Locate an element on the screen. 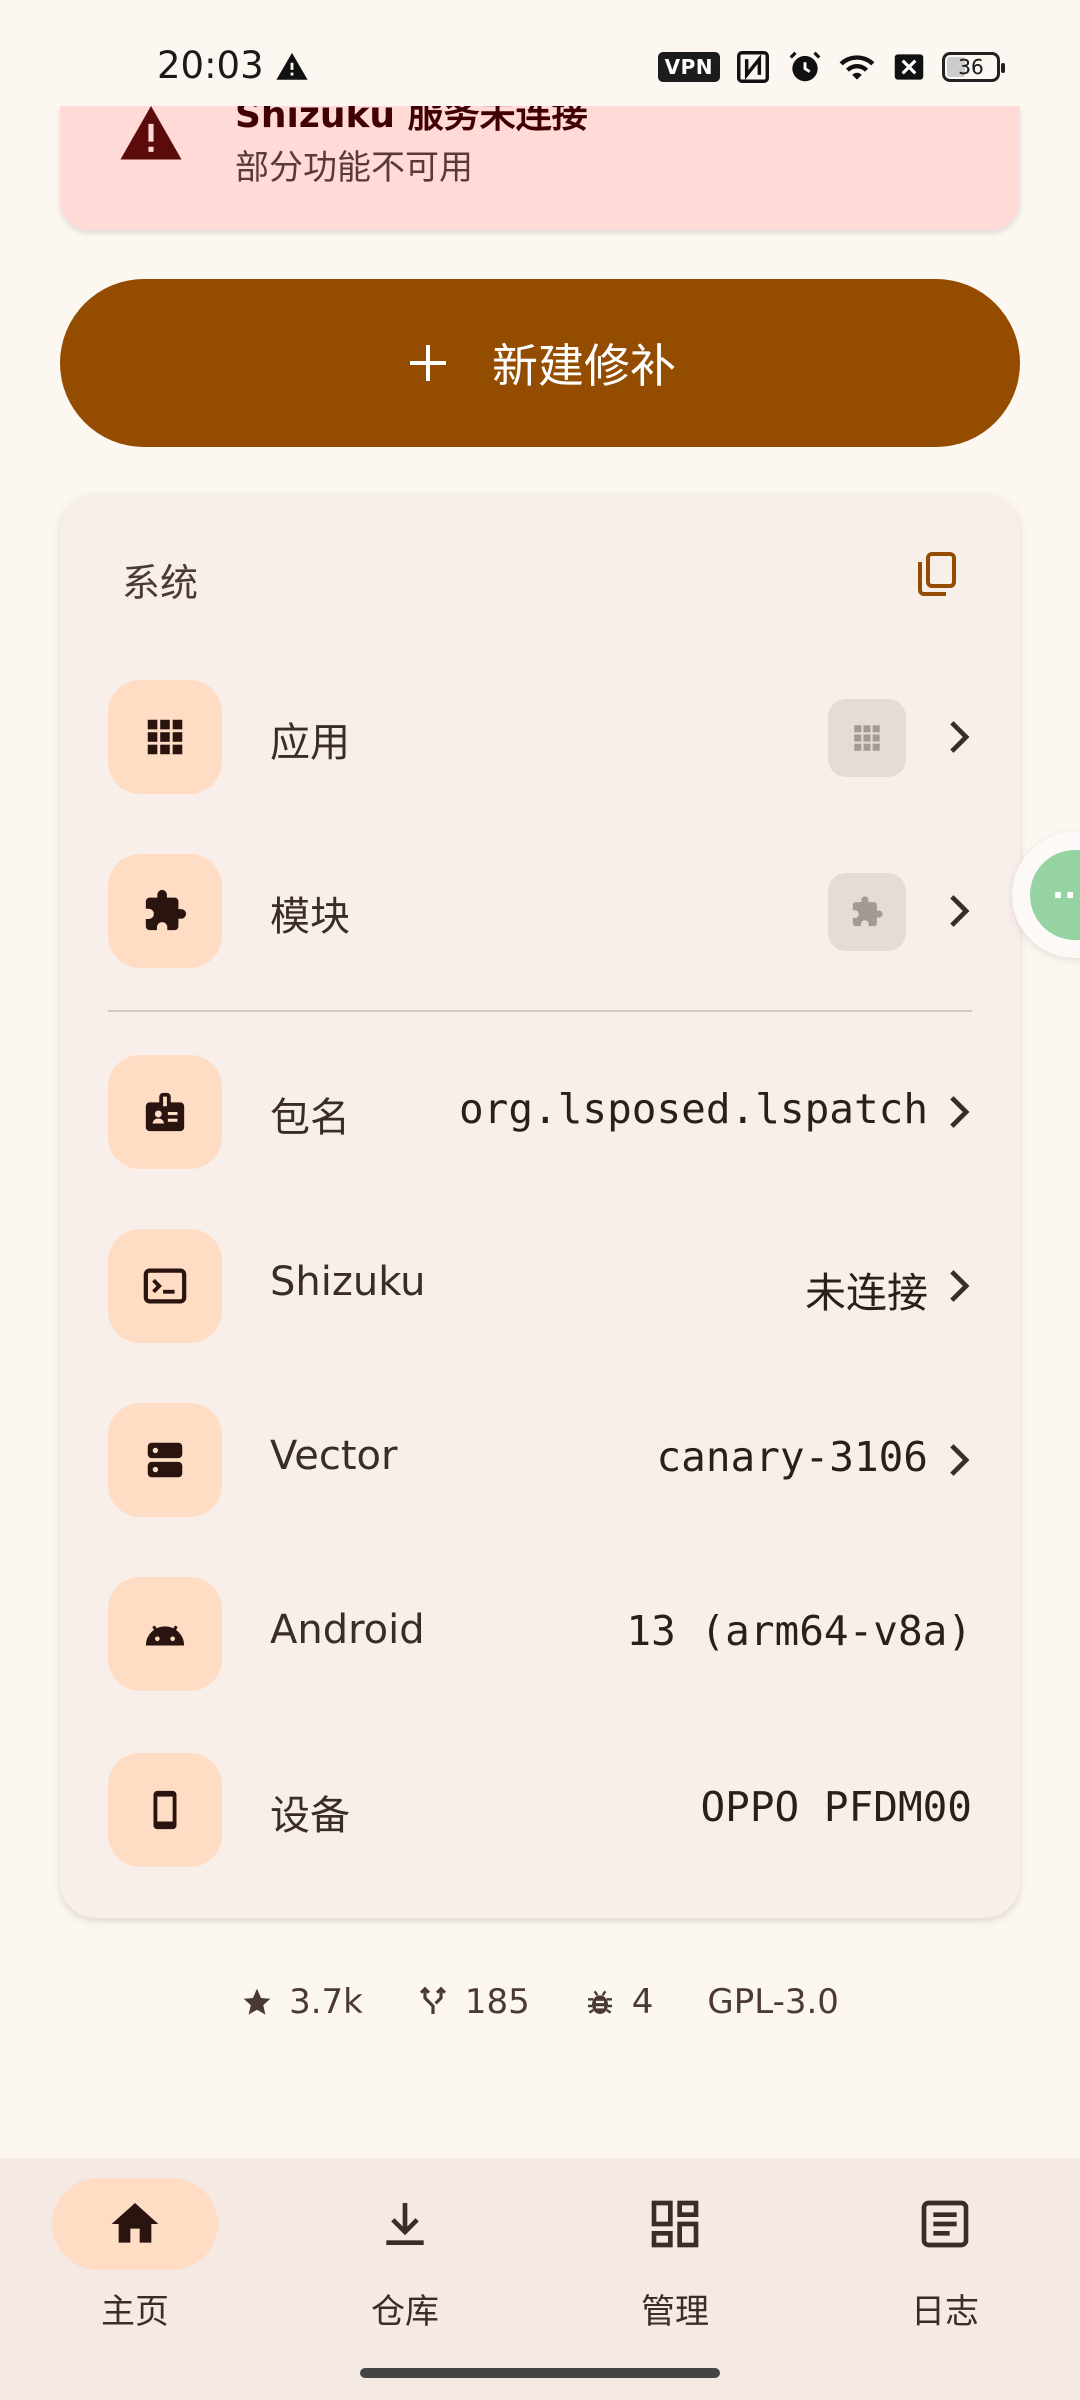  status-icons: VPN 36 is located at coordinates (831, 67).